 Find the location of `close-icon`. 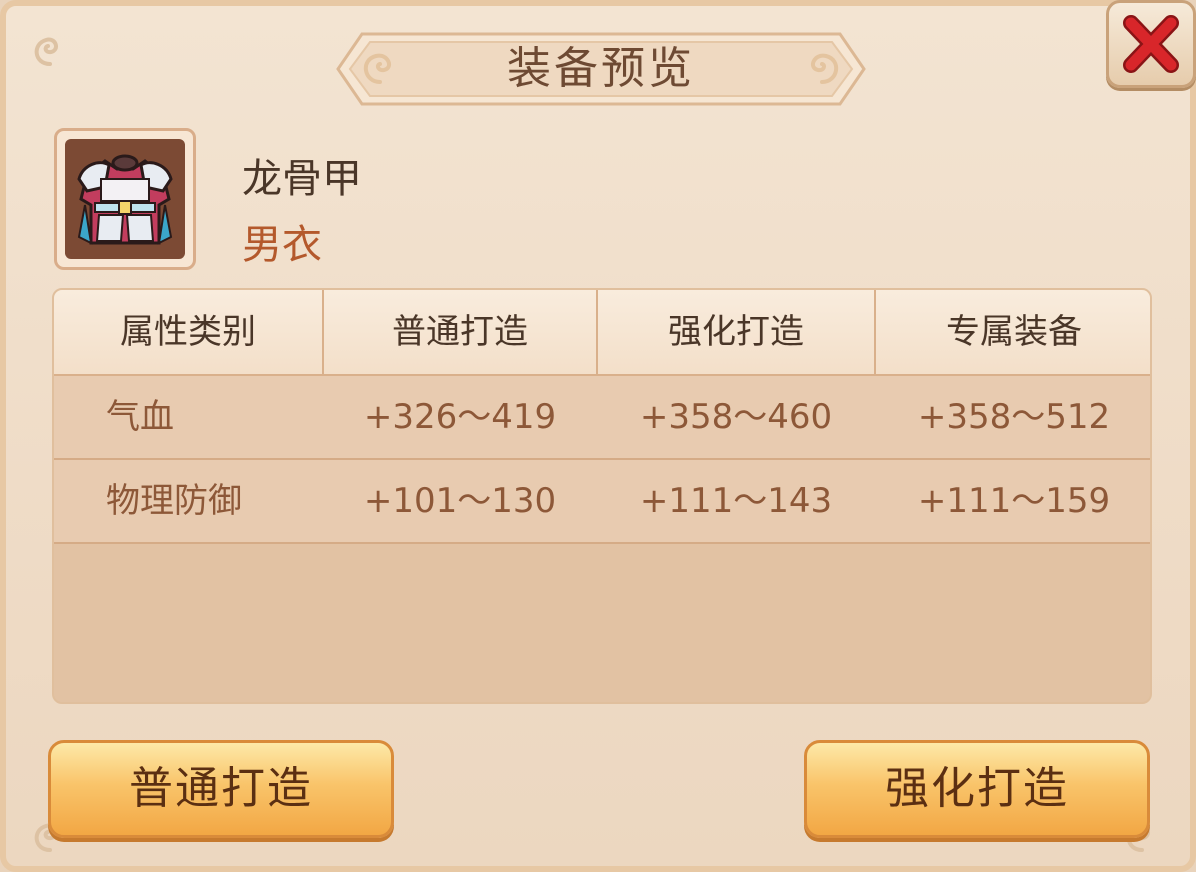

close-icon is located at coordinates (1151, 44).